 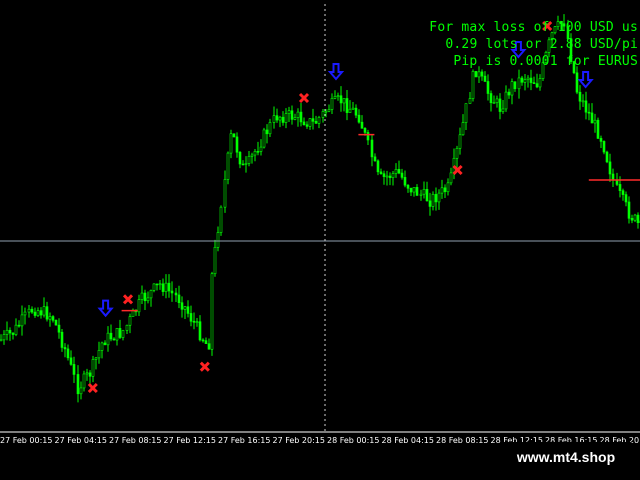 I want to click on time-tick-label: 28 Feb 00:15, so click(x=353, y=440).